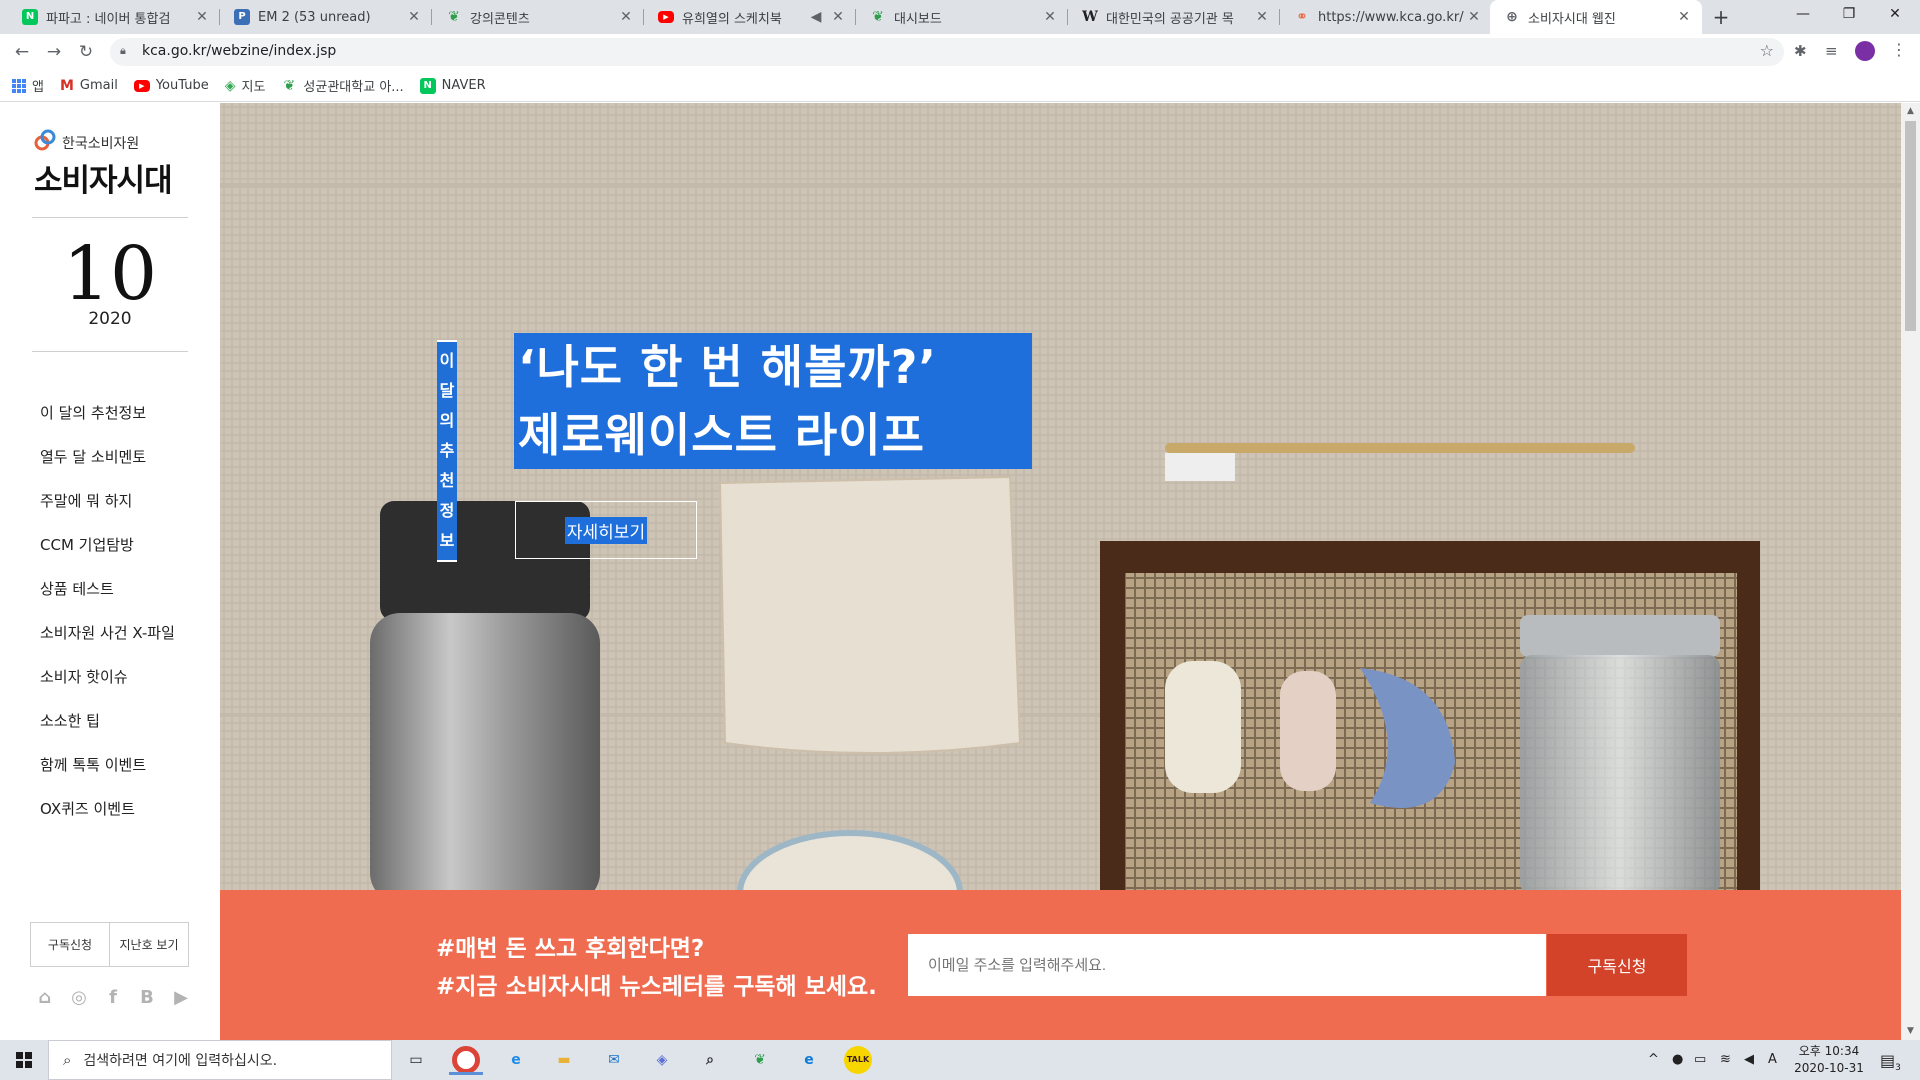 This screenshot has height=1080, width=1920. I want to click on volume-icon: ◀, so click(1749, 1059).